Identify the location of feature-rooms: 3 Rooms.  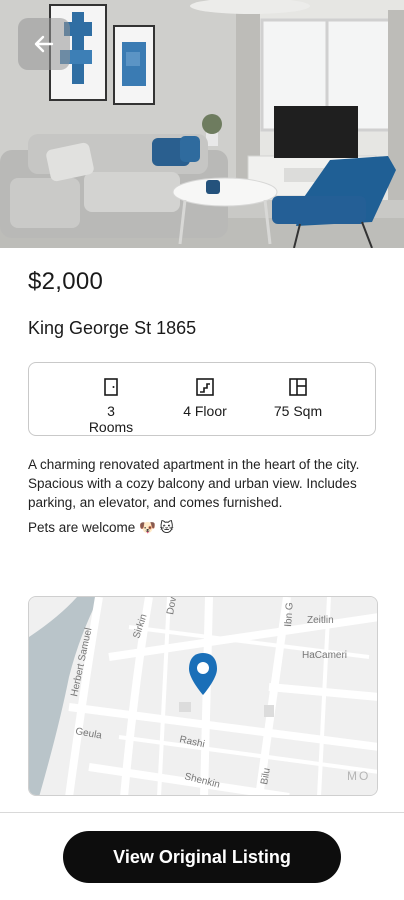
(111, 406).